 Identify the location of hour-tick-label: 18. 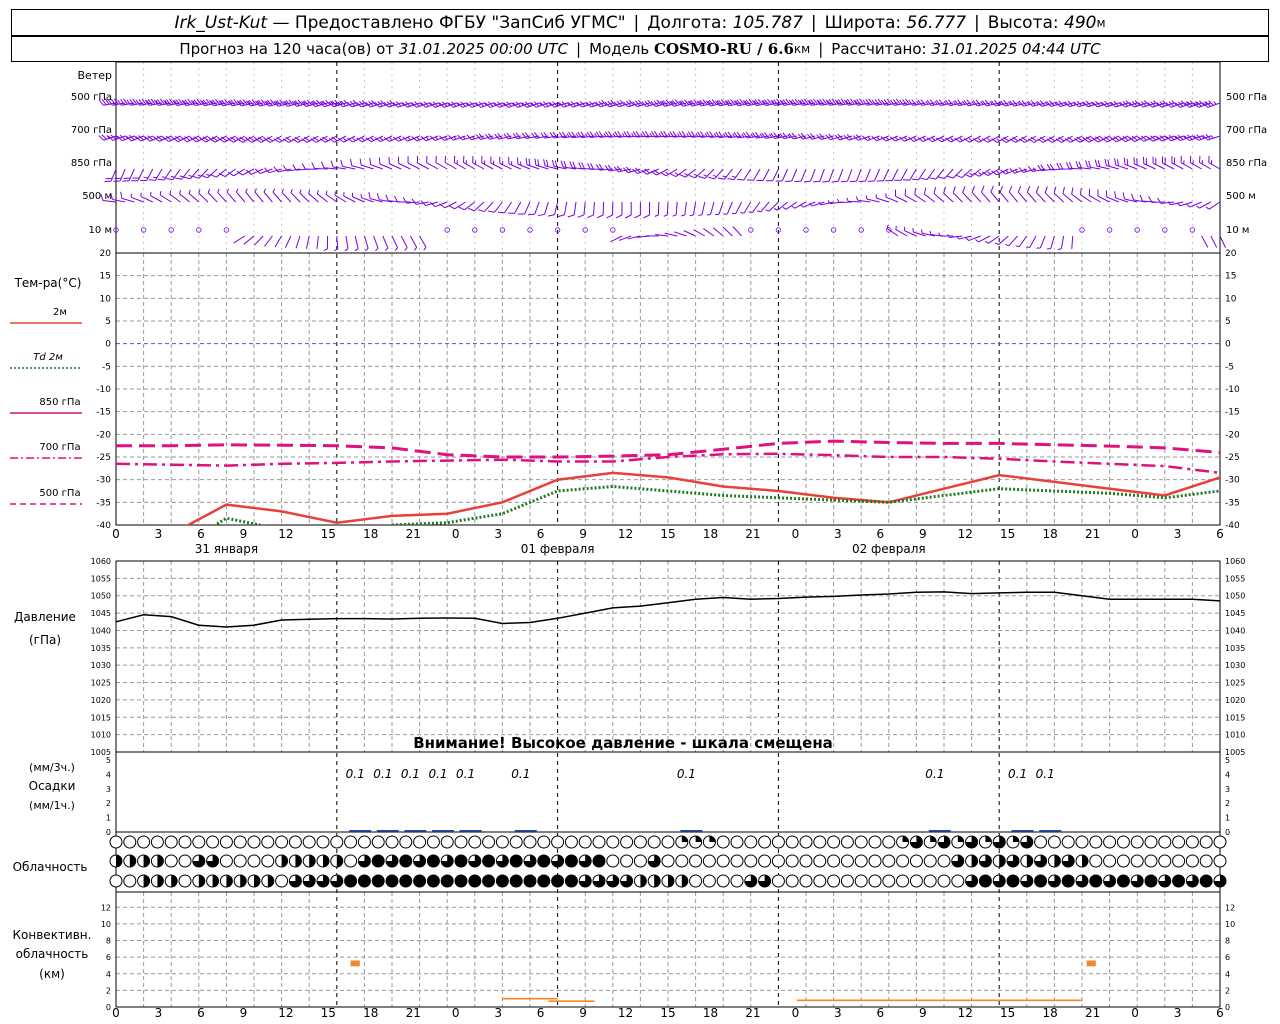
(710, 534).